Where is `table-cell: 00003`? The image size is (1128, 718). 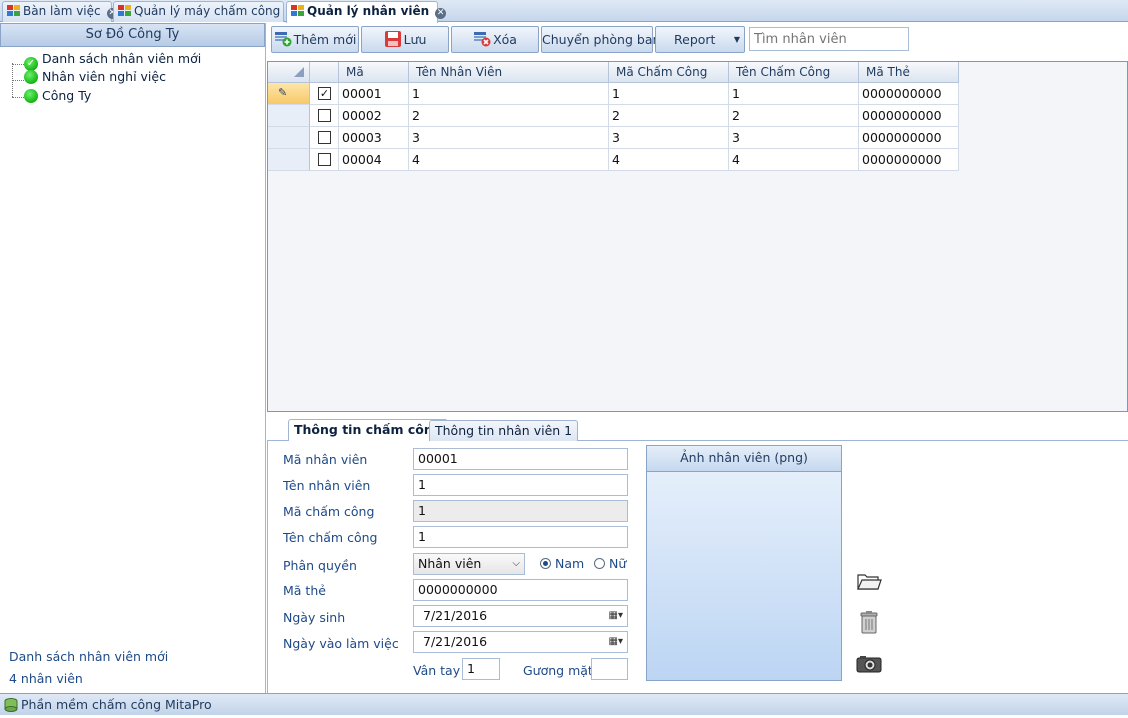 table-cell: 00003 is located at coordinates (374, 138).